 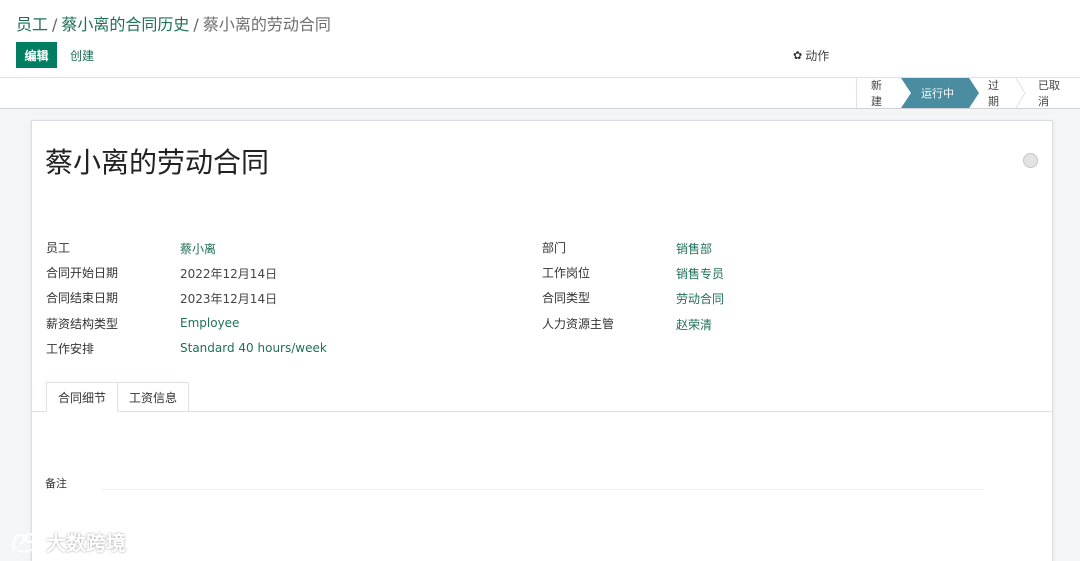 I want to click on stage-cancelled: 已取消, so click(x=1048, y=93).